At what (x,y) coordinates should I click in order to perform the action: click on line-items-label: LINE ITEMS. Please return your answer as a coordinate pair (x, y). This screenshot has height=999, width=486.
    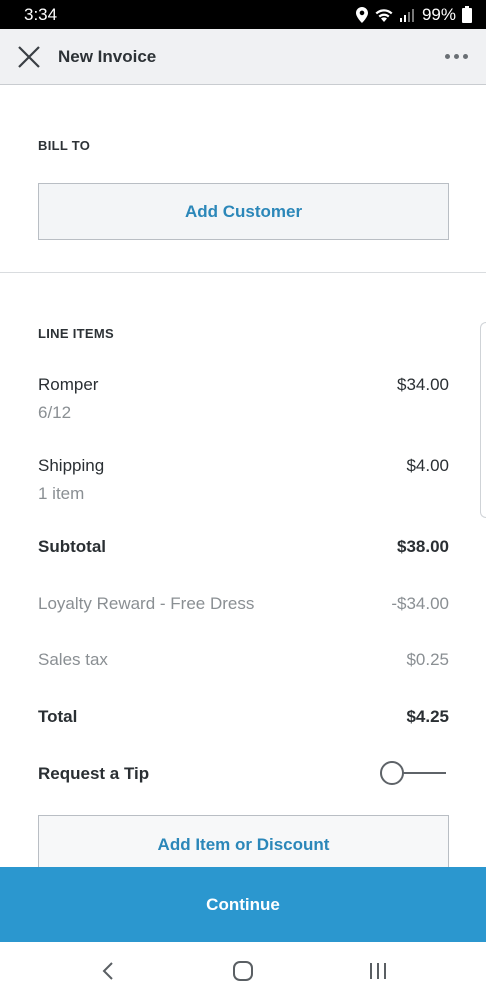
    Looking at the image, I should click on (76, 333).